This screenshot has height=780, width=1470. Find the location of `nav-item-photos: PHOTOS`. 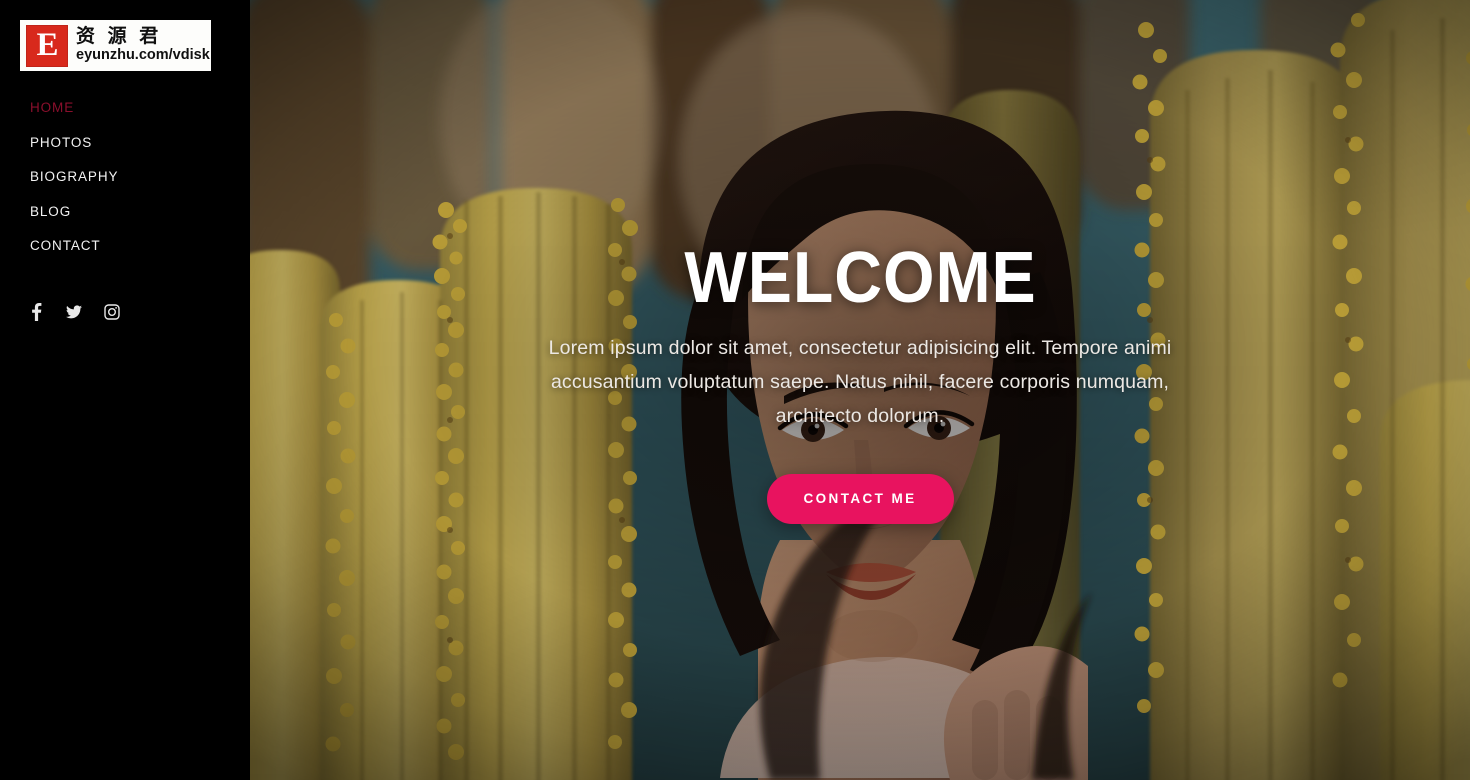

nav-item-photos: PHOTOS is located at coordinates (125, 149).